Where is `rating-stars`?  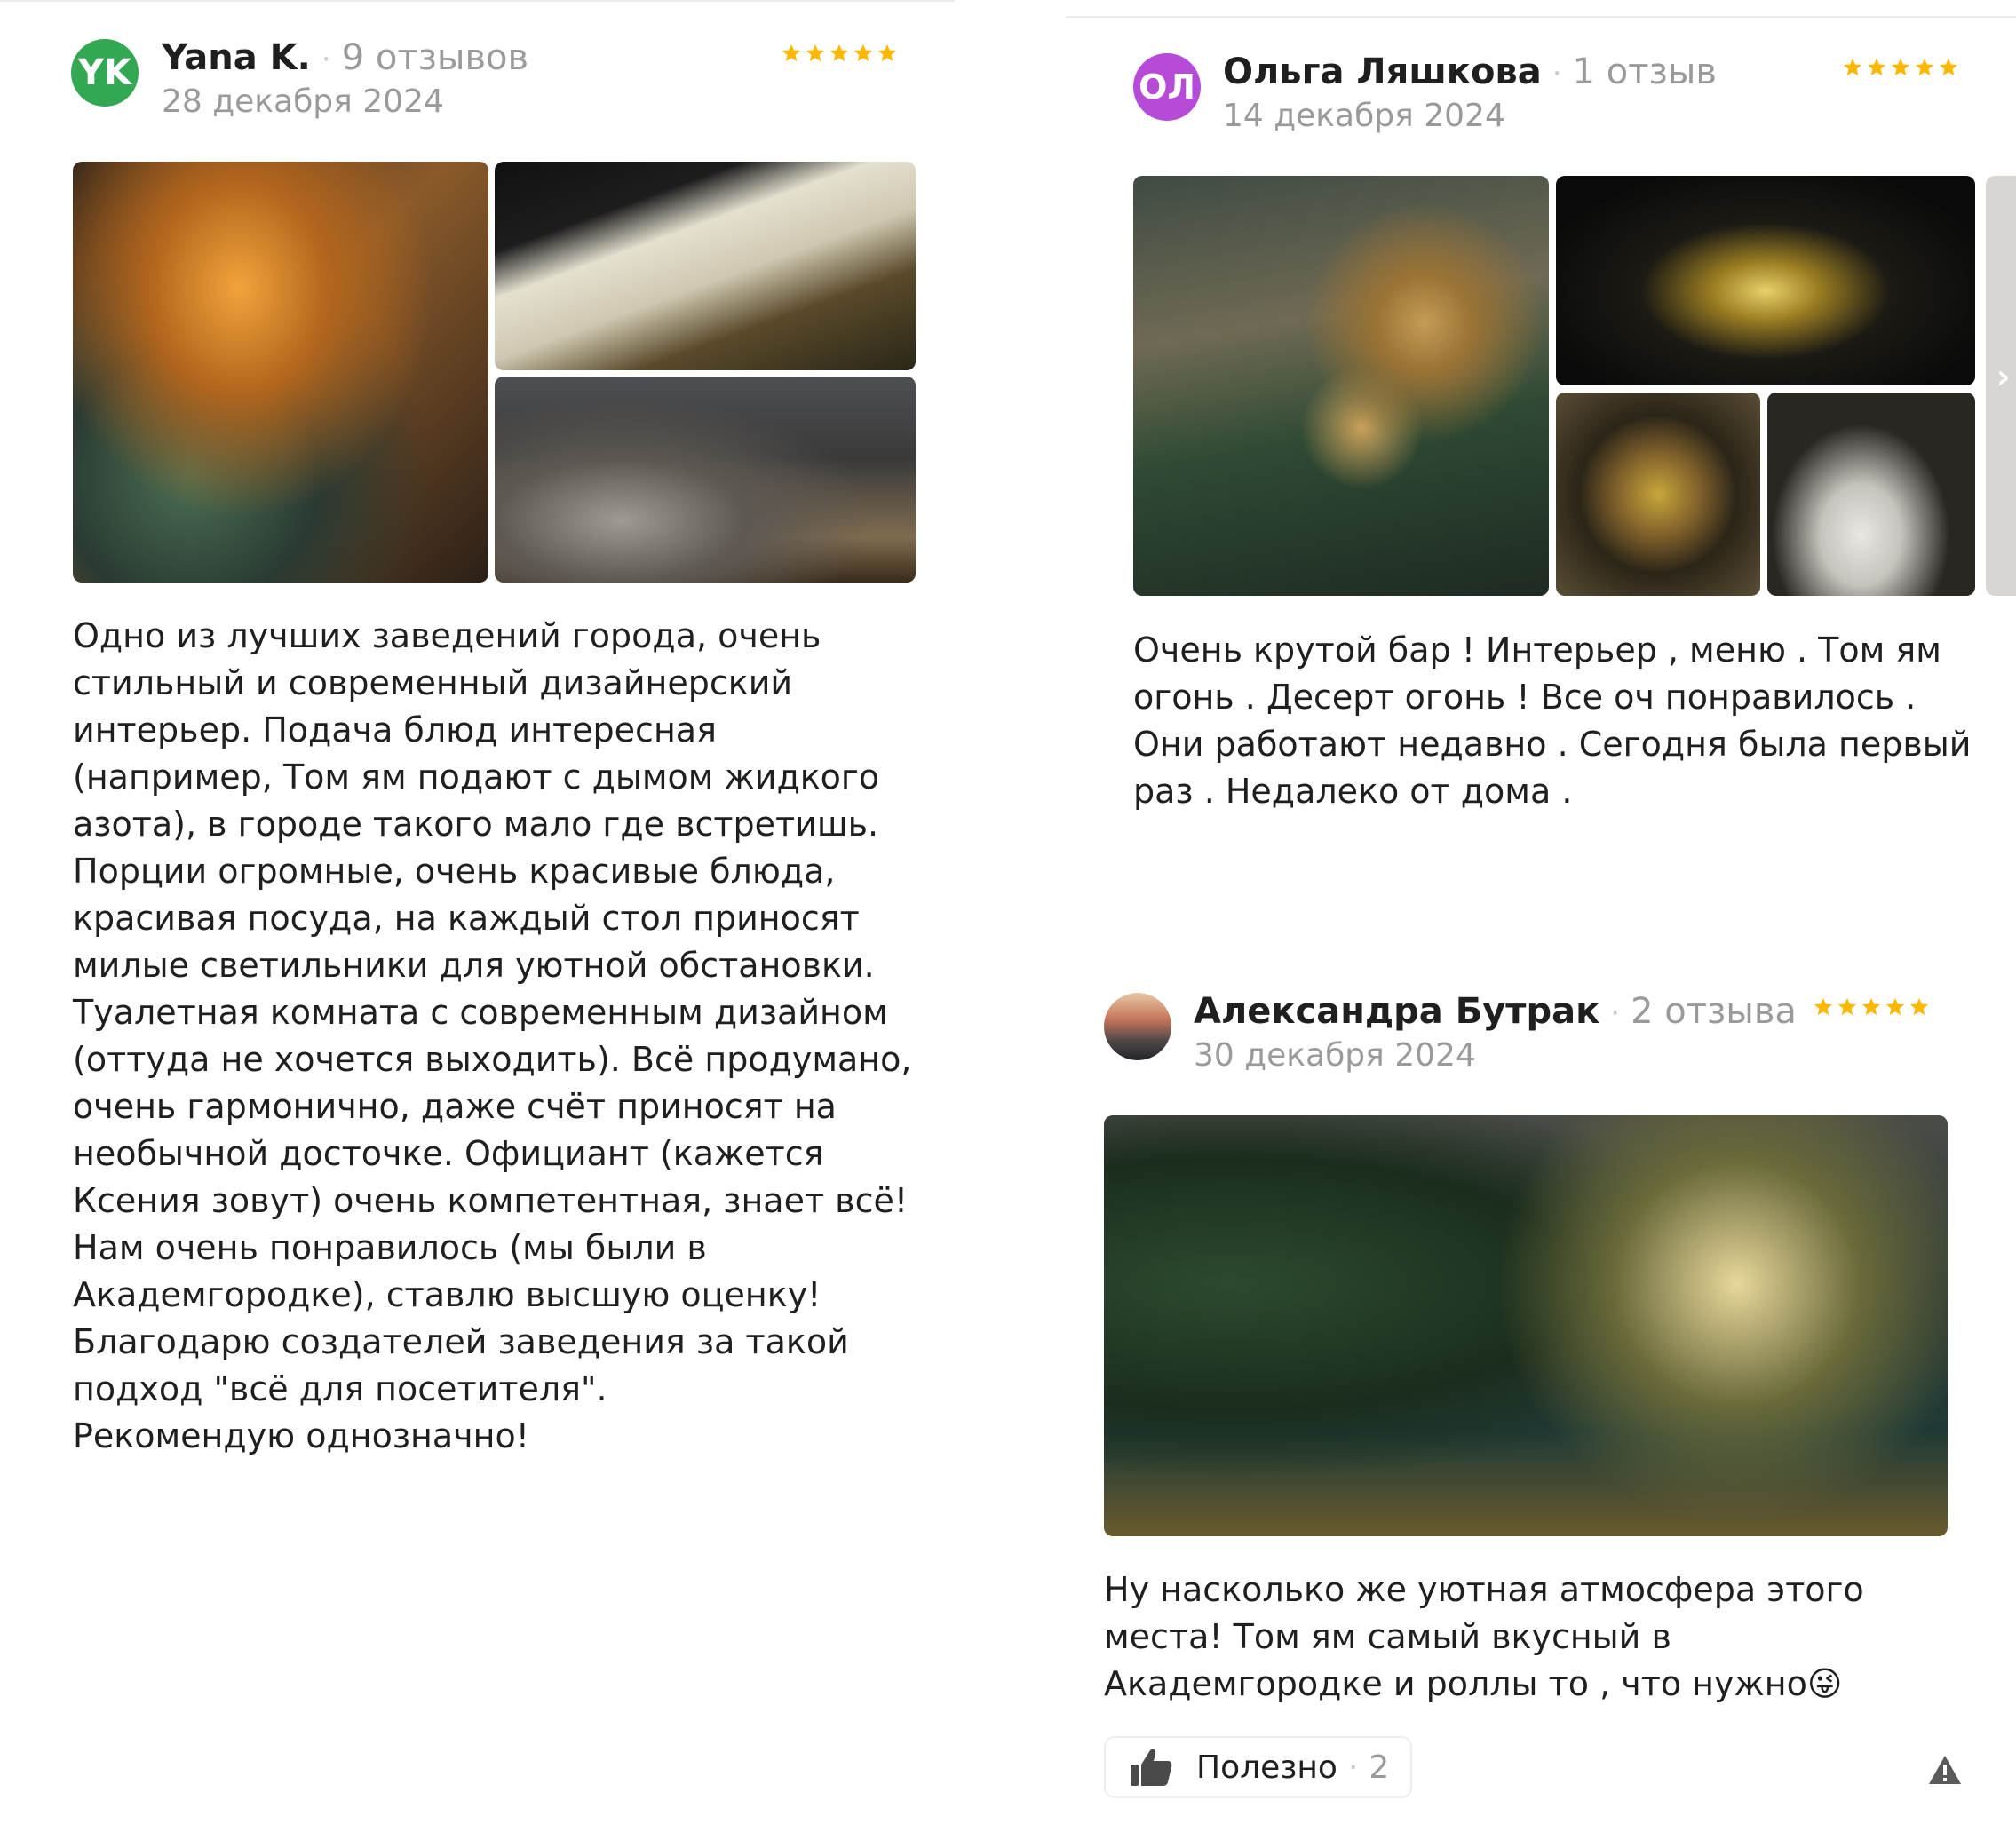 rating-stars is located at coordinates (1871, 1007).